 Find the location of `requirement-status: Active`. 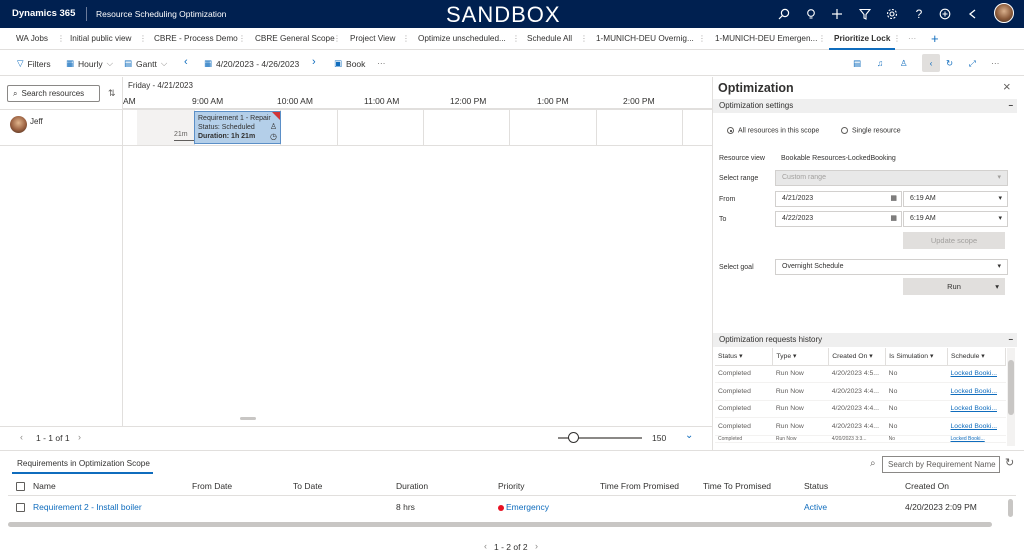

requirement-status: Active is located at coordinates (815, 507).